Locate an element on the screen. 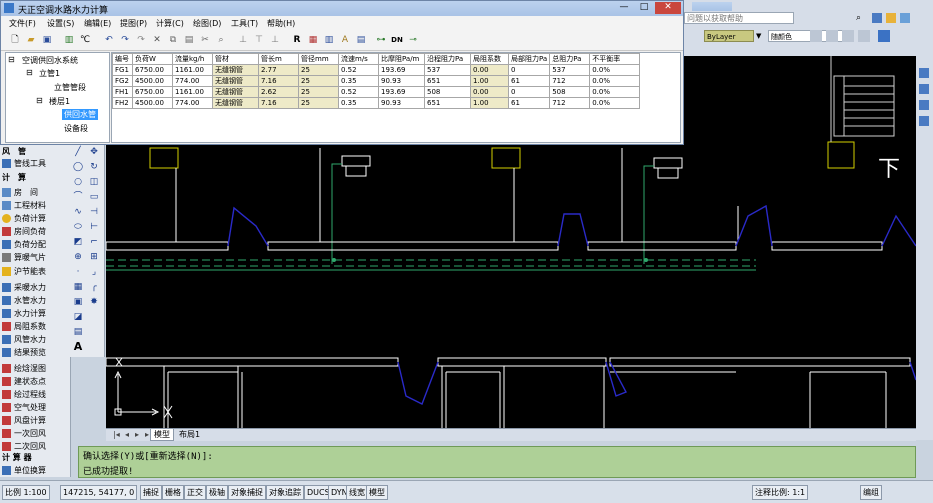  hydraulic-calc: 水力计算 is located at coordinates (24, 313).